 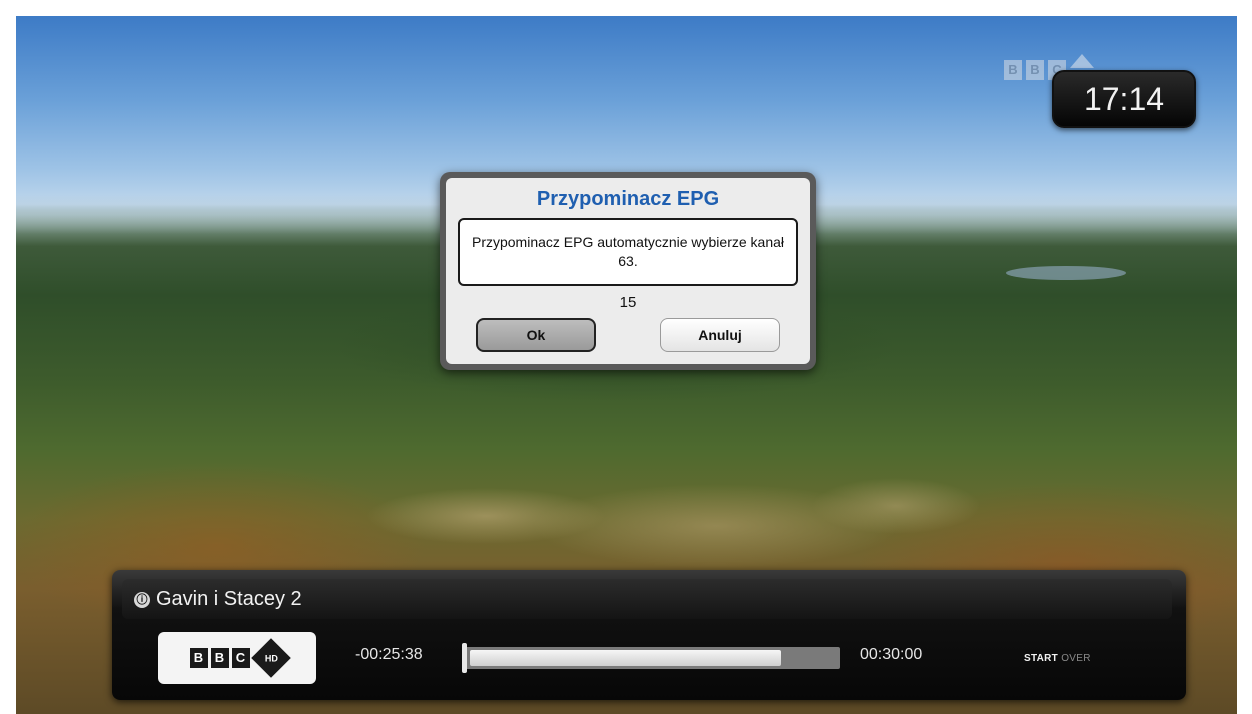 What do you see at coordinates (1076, 658) in the screenshot?
I see `start-over-label-over: OVER` at bounding box center [1076, 658].